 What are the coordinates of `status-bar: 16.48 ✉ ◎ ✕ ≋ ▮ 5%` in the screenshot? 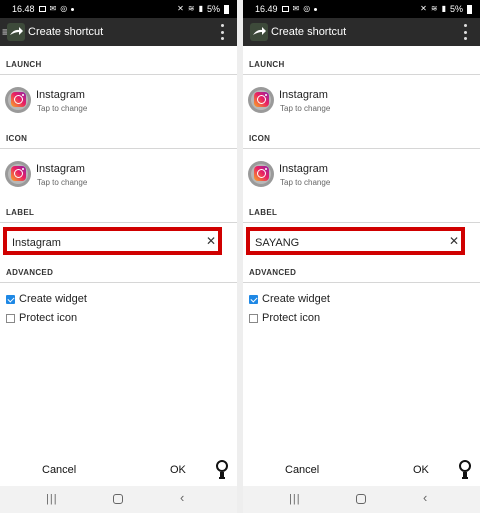 It's located at (118, 9).